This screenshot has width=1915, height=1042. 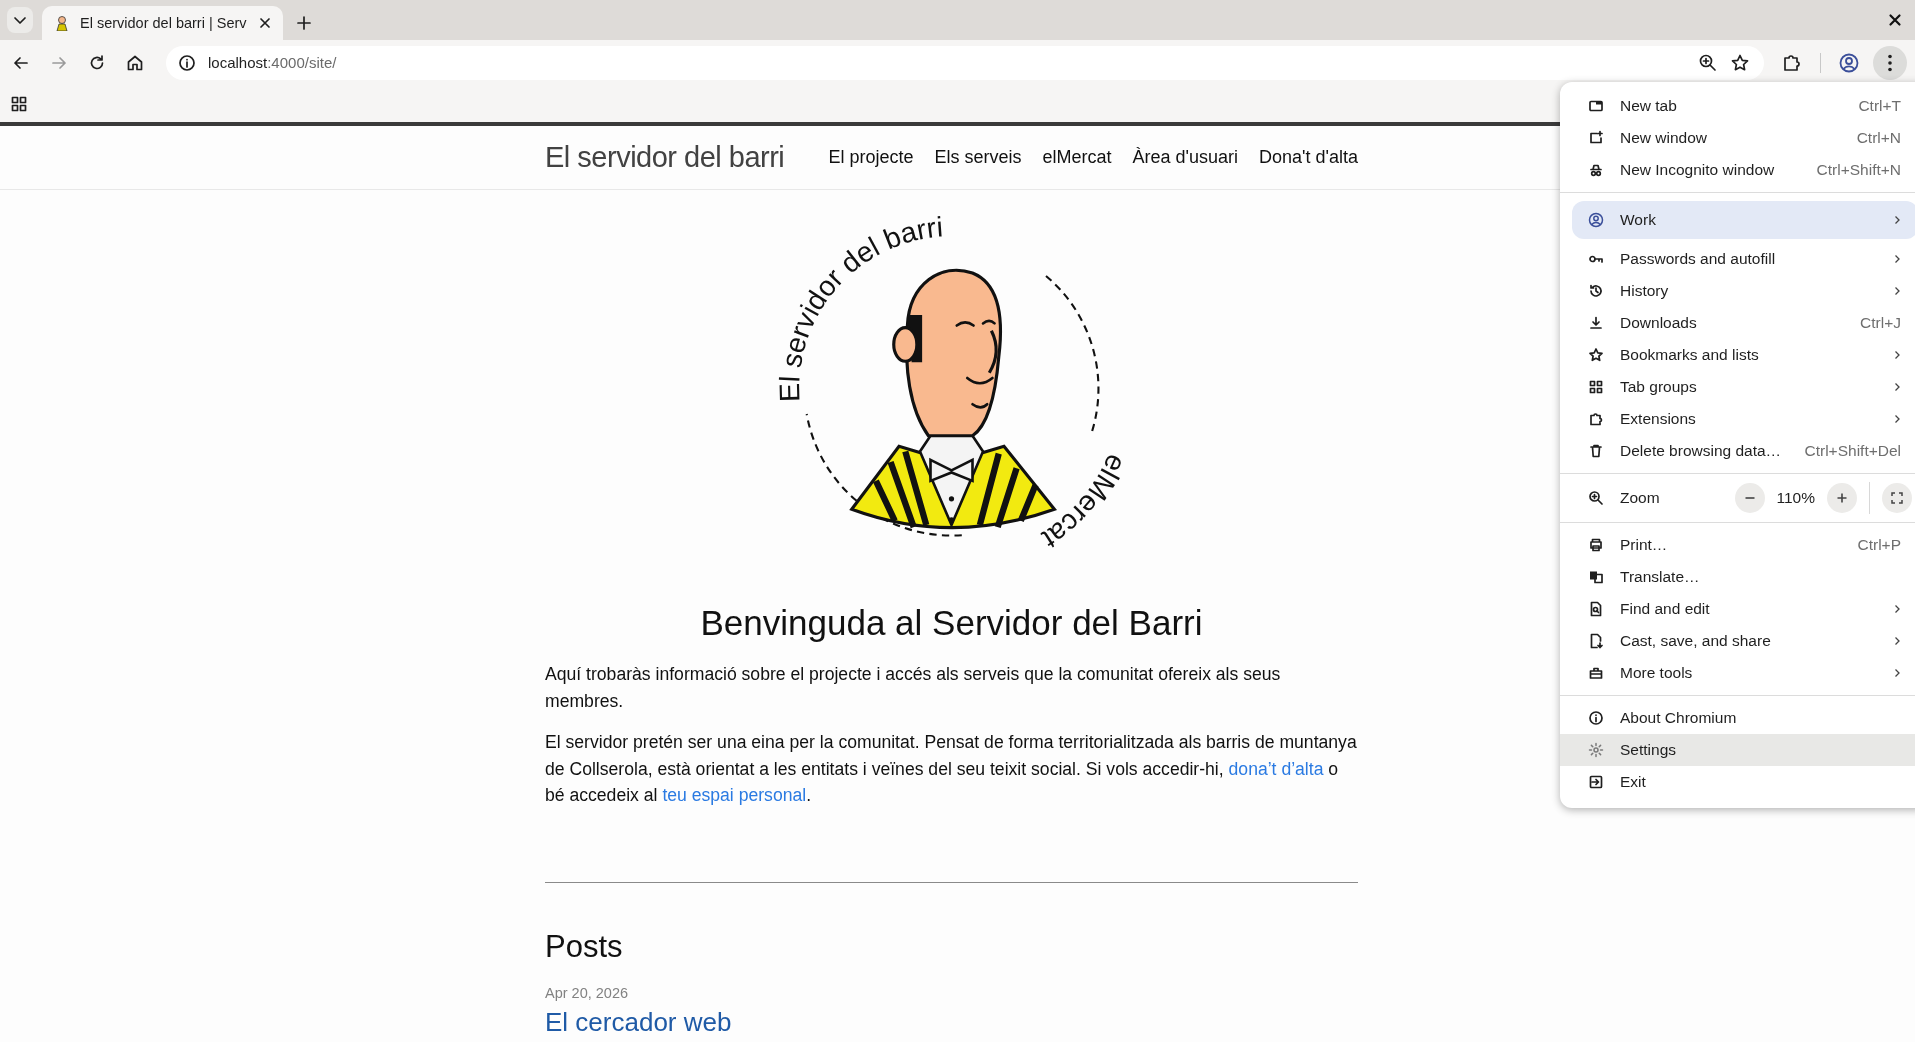 What do you see at coordinates (584, 946) in the screenshot?
I see `section-heading: Posts` at bounding box center [584, 946].